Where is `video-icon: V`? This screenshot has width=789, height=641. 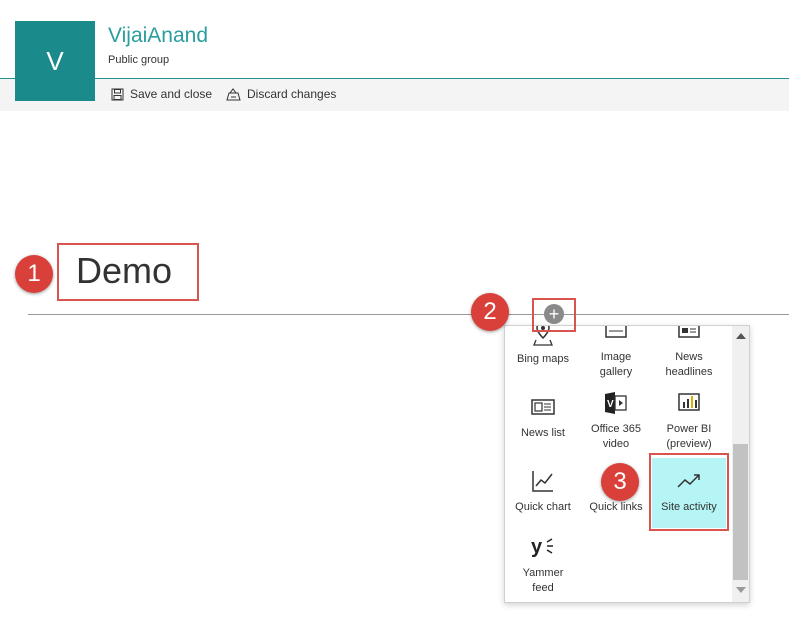 video-icon: V is located at coordinates (616, 403).